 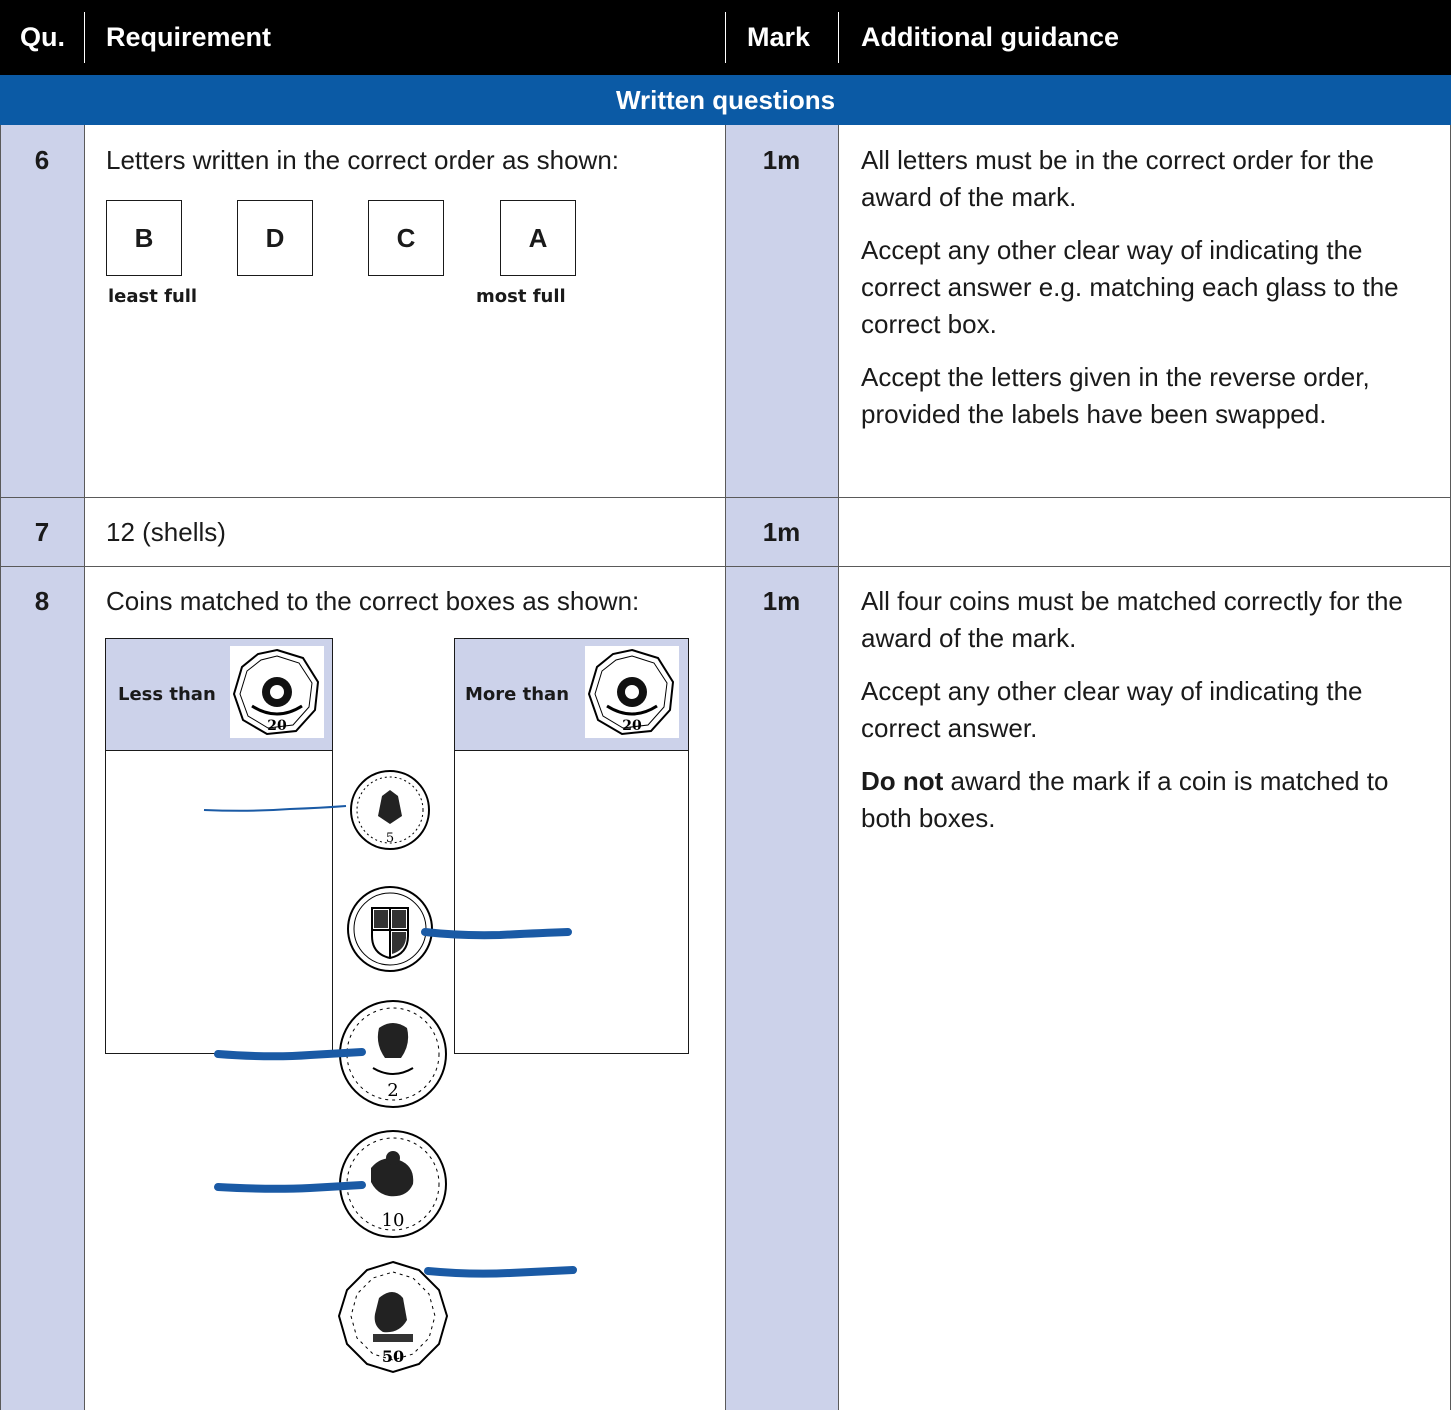 I want to click on question-number: 7, so click(x=42, y=532).